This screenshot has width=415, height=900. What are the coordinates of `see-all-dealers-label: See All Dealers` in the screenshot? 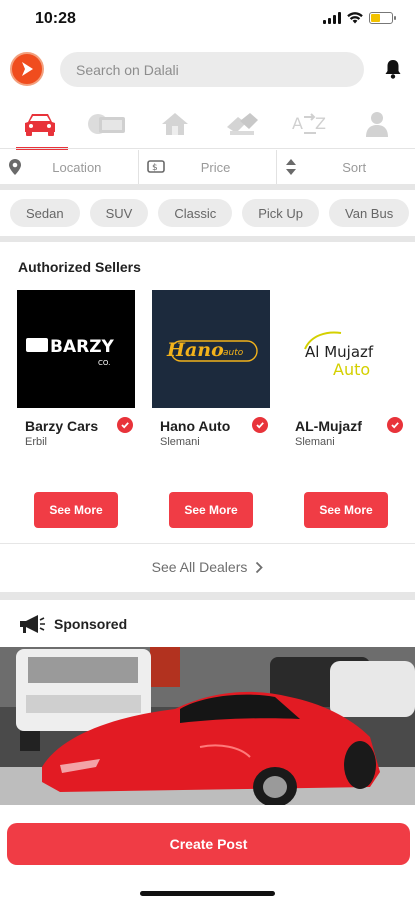 It's located at (199, 567).